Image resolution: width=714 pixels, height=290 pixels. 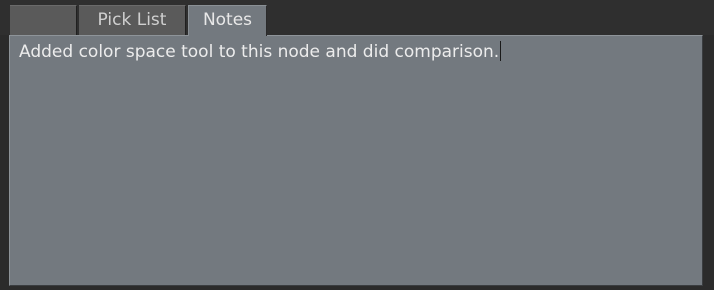 I want to click on tab-unlabeled, so click(x=43, y=20).